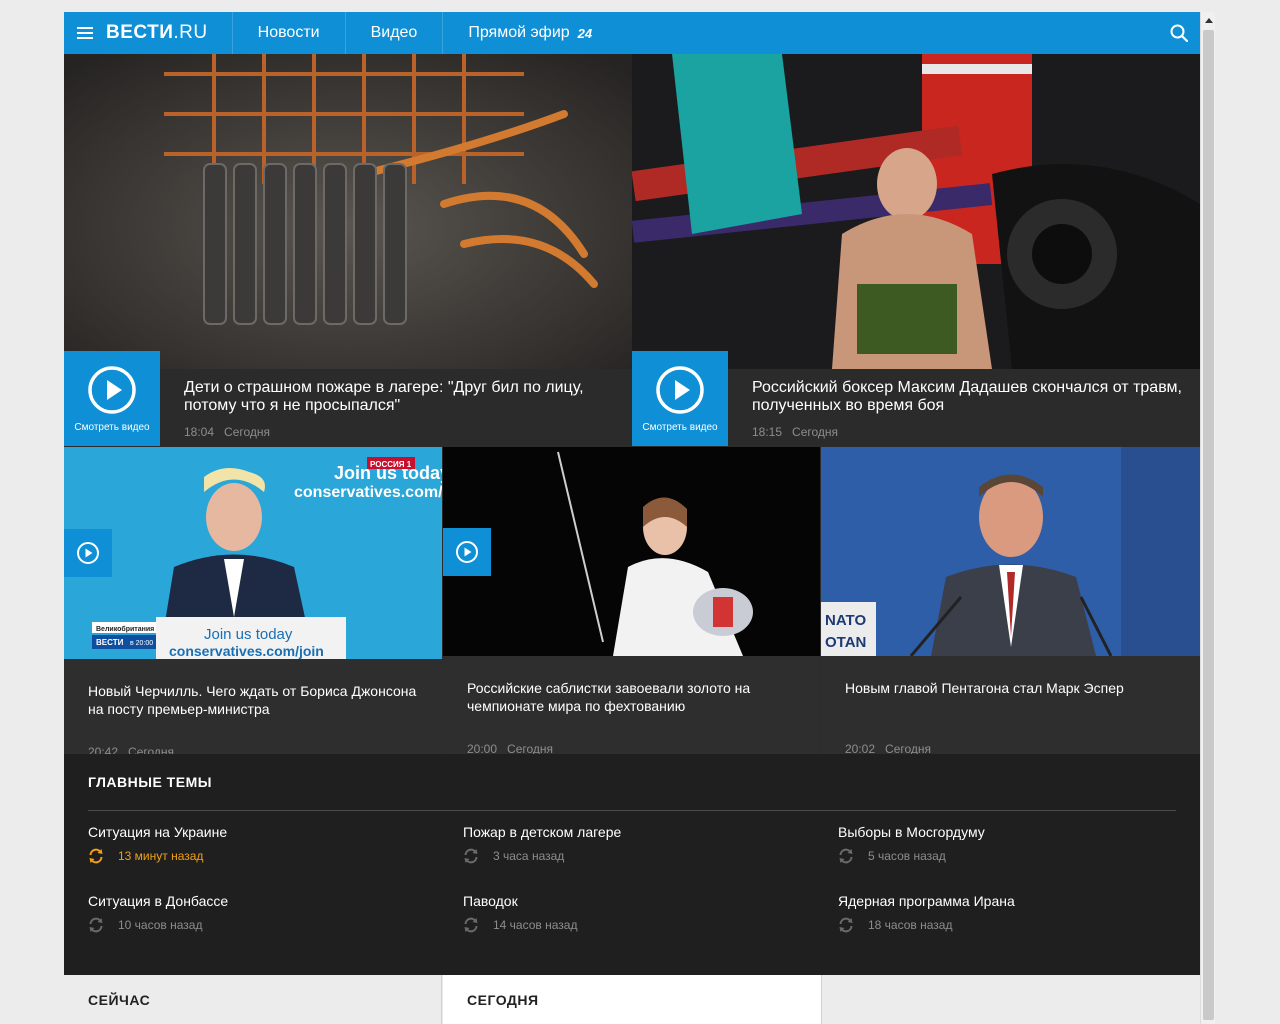 This screenshot has height=1024, width=1280. I want to click on topic-updated-text: 3 часа назад, so click(529, 856).